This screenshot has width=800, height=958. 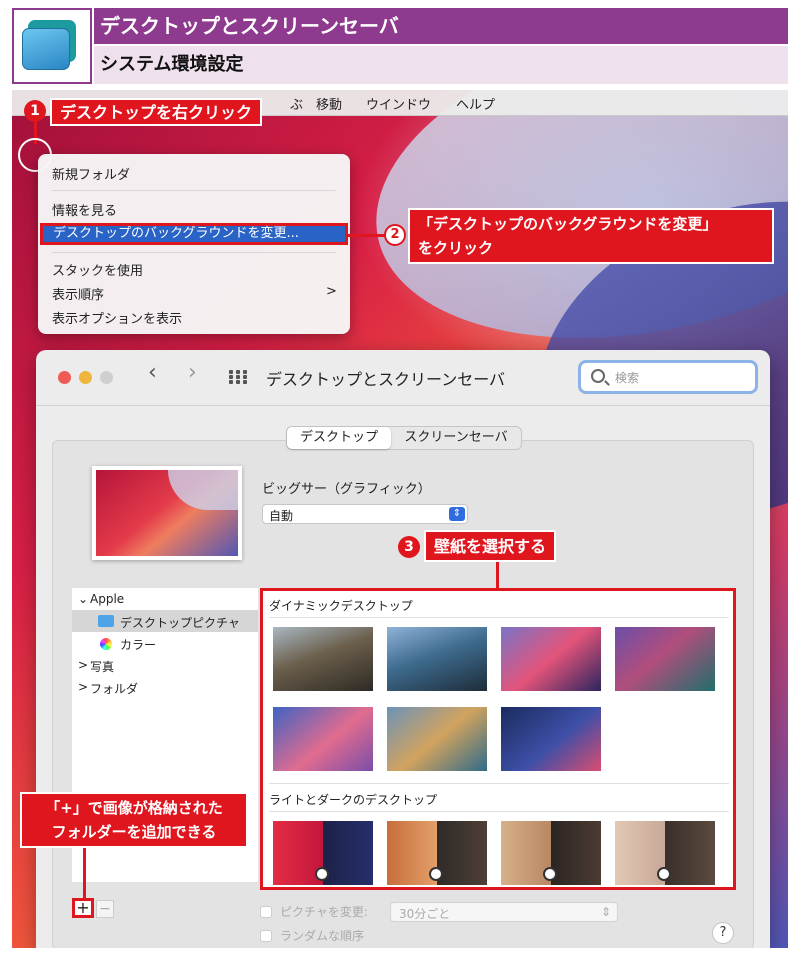 What do you see at coordinates (341, 606) in the screenshot?
I see `gallery-section-dynamic: ダイナミックデスクトップ` at bounding box center [341, 606].